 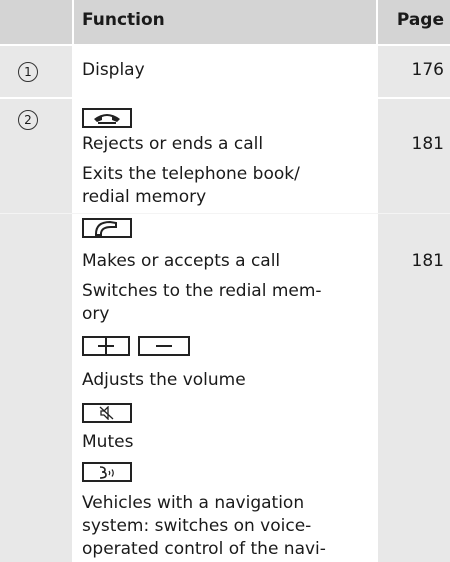 I want to click on voice-control-line3: operated control of the navi-, so click(x=204, y=549).